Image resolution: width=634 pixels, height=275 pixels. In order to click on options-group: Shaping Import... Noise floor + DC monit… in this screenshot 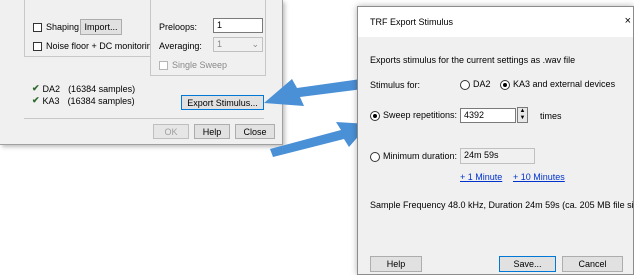, I will do `click(90, 28)`.